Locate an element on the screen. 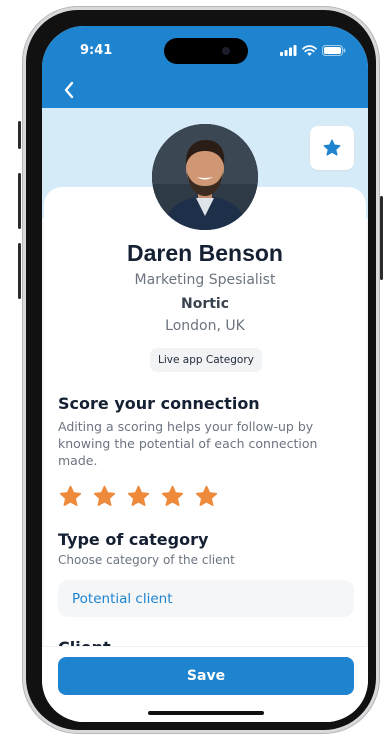 This screenshot has height=737, width=384. signal-icon is located at coordinates (288, 50).